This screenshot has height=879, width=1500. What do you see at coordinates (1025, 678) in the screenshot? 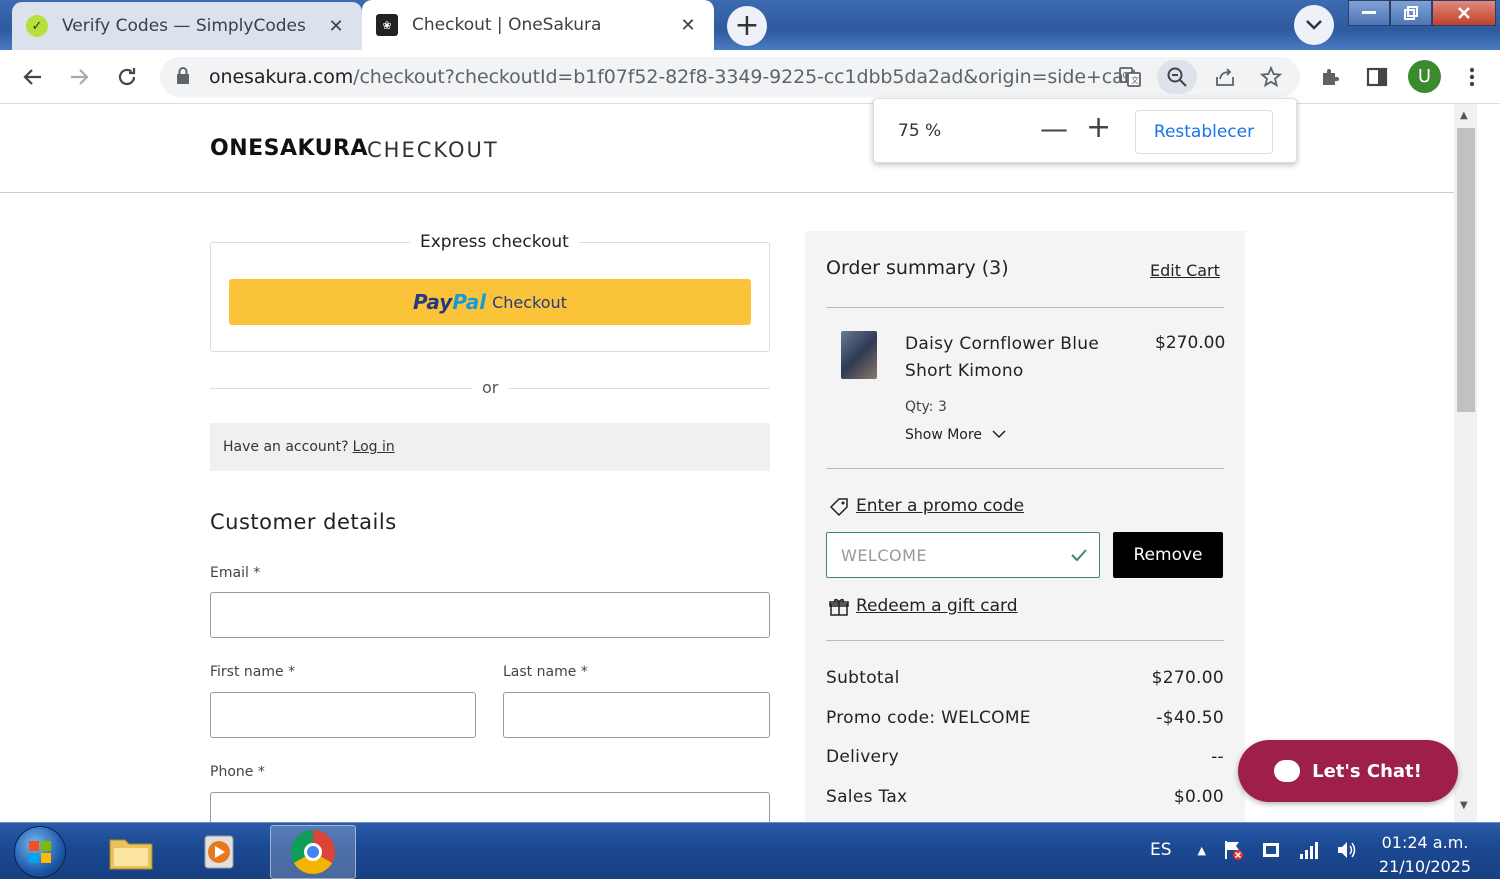
I see `subtotal-row: Subtotal $270.00` at bounding box center [1025, 678].